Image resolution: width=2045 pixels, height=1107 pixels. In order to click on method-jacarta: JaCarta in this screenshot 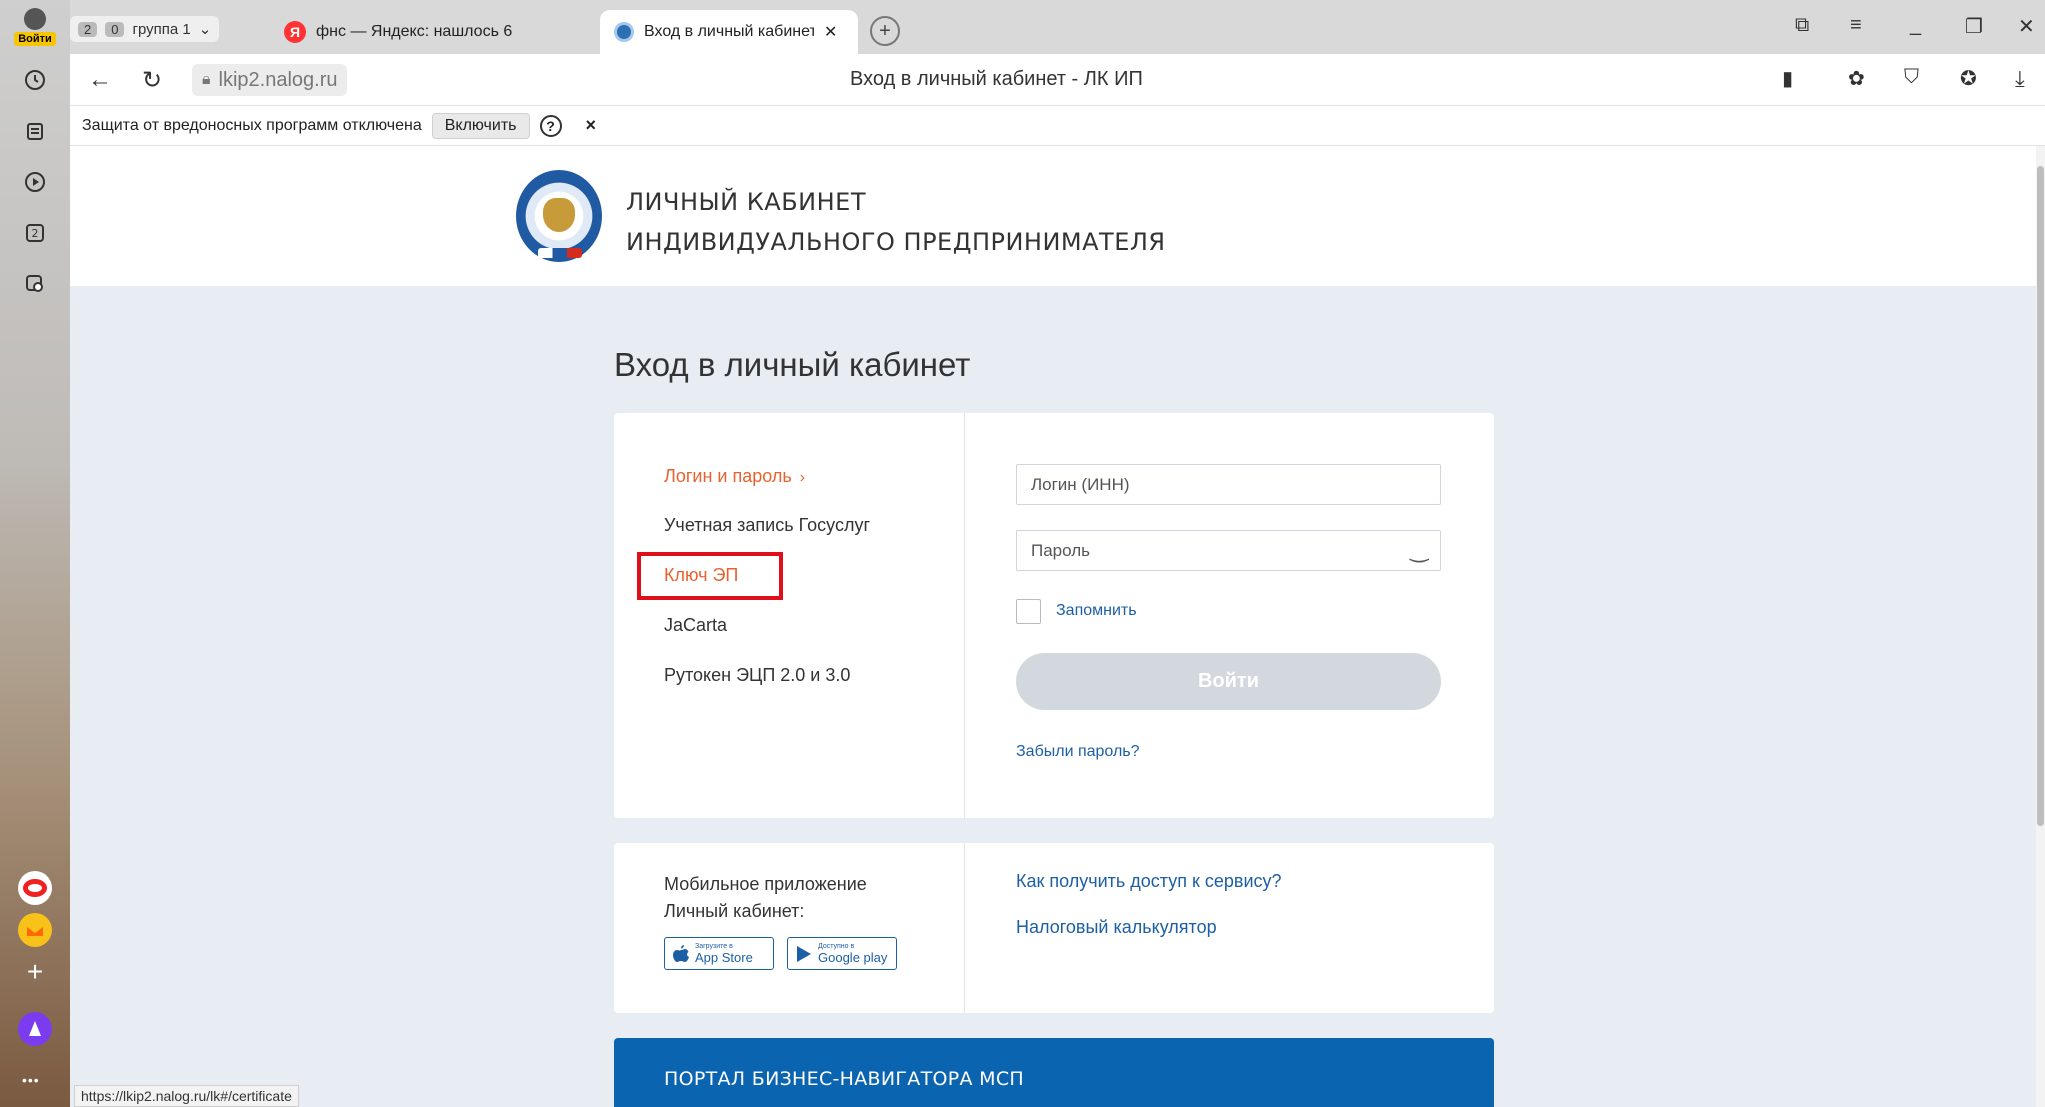, I will do `click(695, 625)`.